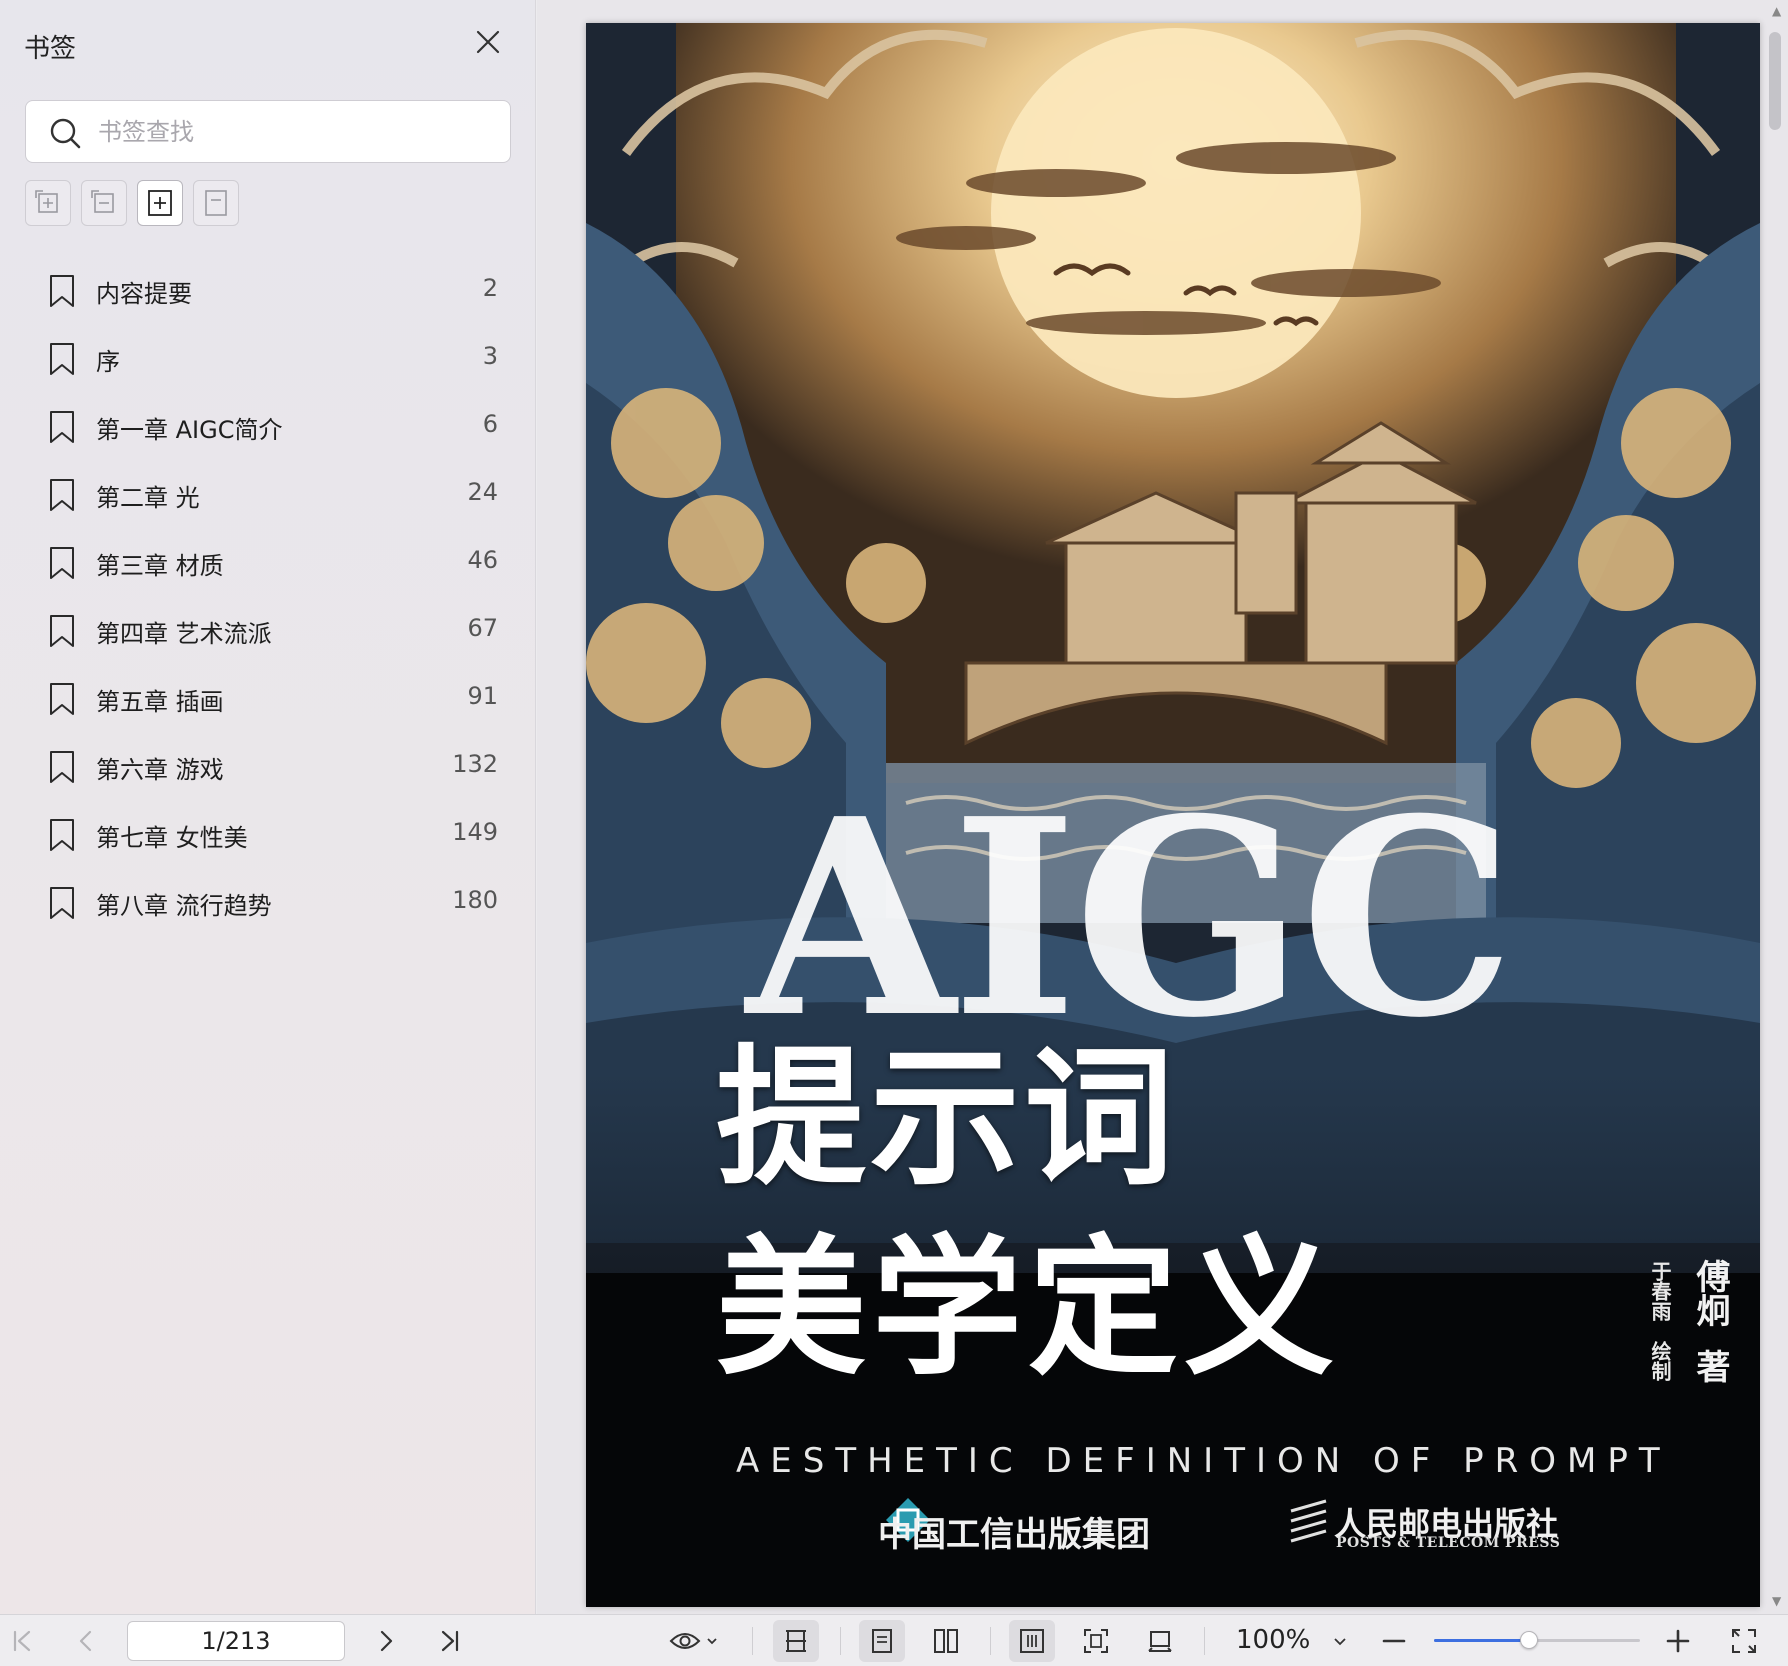 This screenshot has height=1666, width=1788. I want to click on previous-page-button, so click(86, 1641).